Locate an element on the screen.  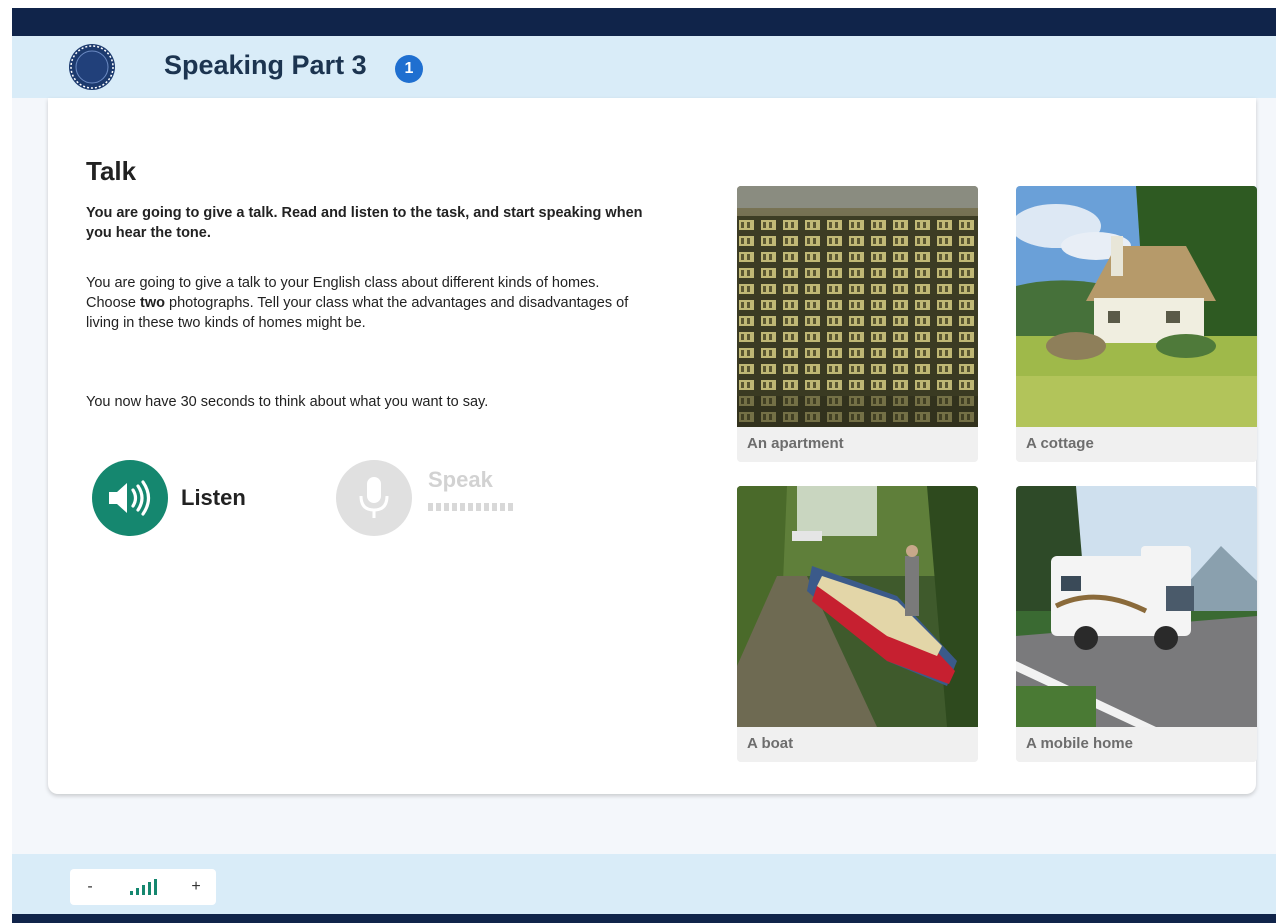
photo-caption: A boat is located at coordinates (857, 744).